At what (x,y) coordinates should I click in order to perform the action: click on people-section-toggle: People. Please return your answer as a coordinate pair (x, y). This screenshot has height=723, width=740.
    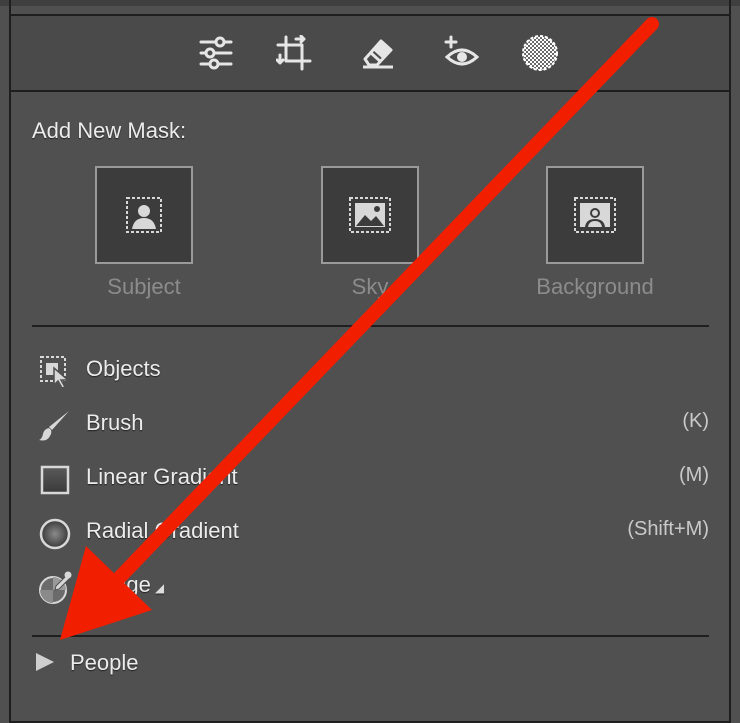
    Looking at the image, I should click on (182, 666).